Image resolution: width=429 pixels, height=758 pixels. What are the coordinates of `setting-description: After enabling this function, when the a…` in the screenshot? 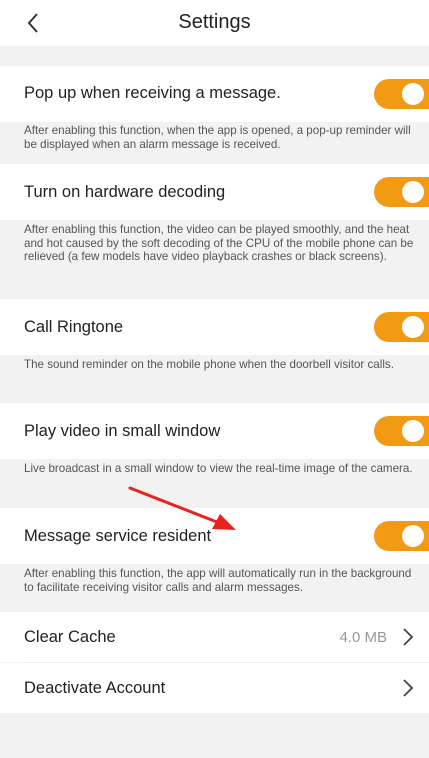 It's located at (214, 137).